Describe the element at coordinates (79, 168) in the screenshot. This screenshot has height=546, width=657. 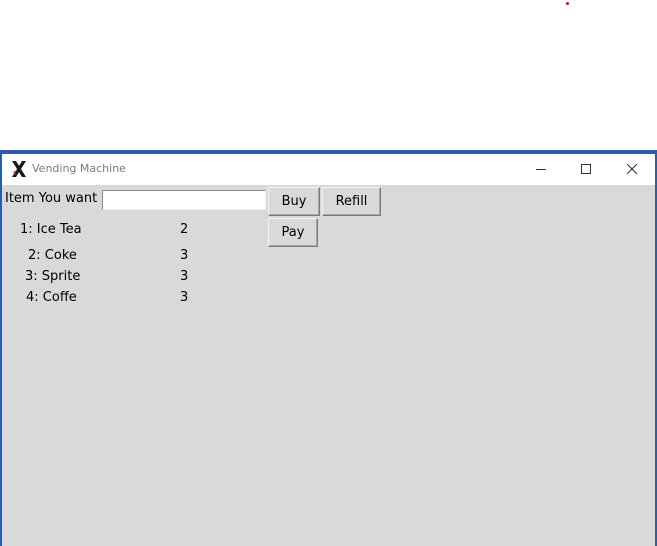
I see `window-title: Vending Machine` at that location.